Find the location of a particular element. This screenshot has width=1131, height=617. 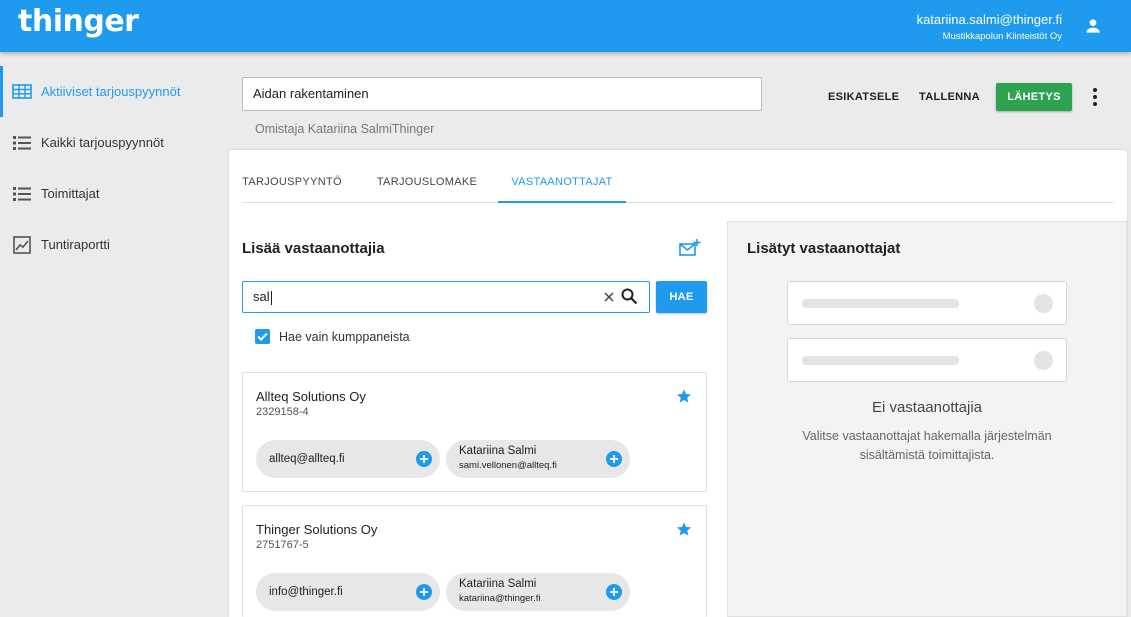

text-caret is located at coordinates (271, 297).